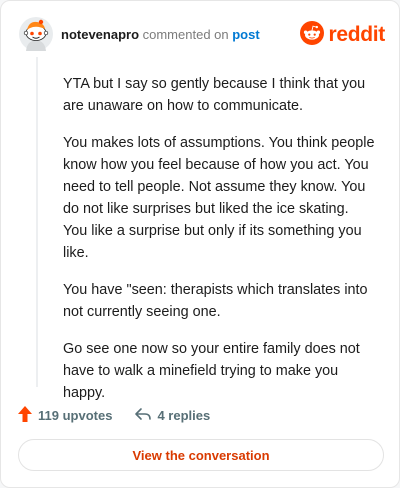  What do you see at coordinates (145, 415) in the screenshot?
I see `reply-arrow-icon` at bounding box center [145, 415].